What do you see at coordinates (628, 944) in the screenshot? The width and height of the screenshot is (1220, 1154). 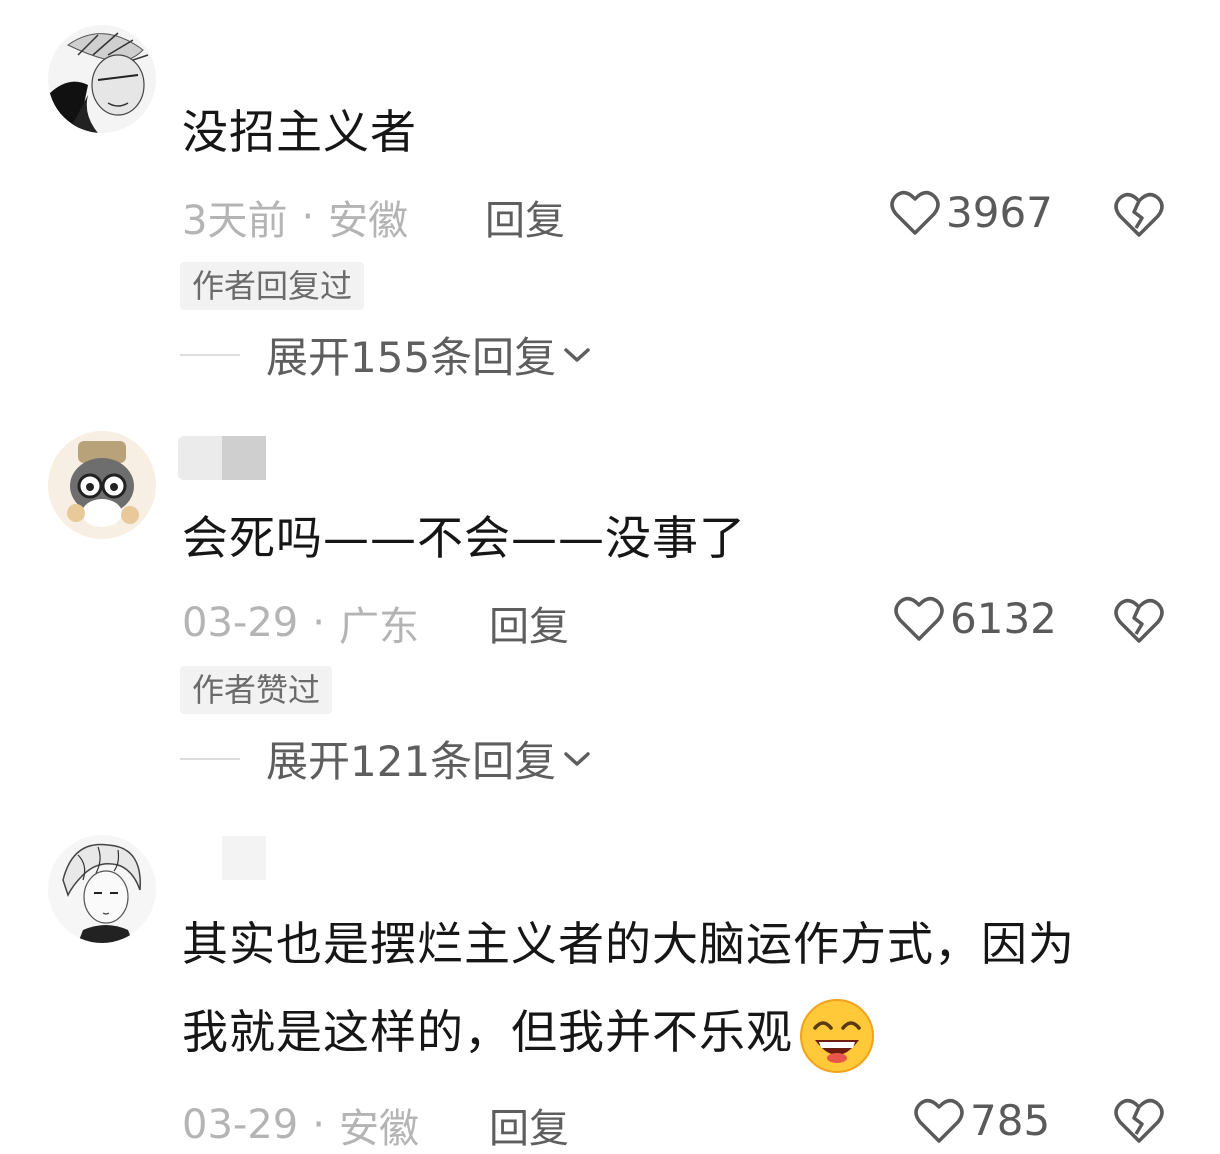 I see `comment-text-line-1: 其实也是摆烂主义者的大脑运作方式，因为` at bounding box center [628, 944].